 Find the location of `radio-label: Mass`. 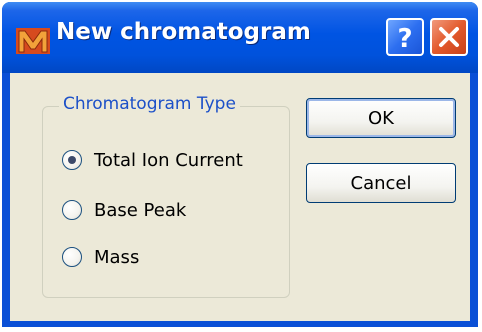

radio-label: Mass is located at coordinates (117, 257).